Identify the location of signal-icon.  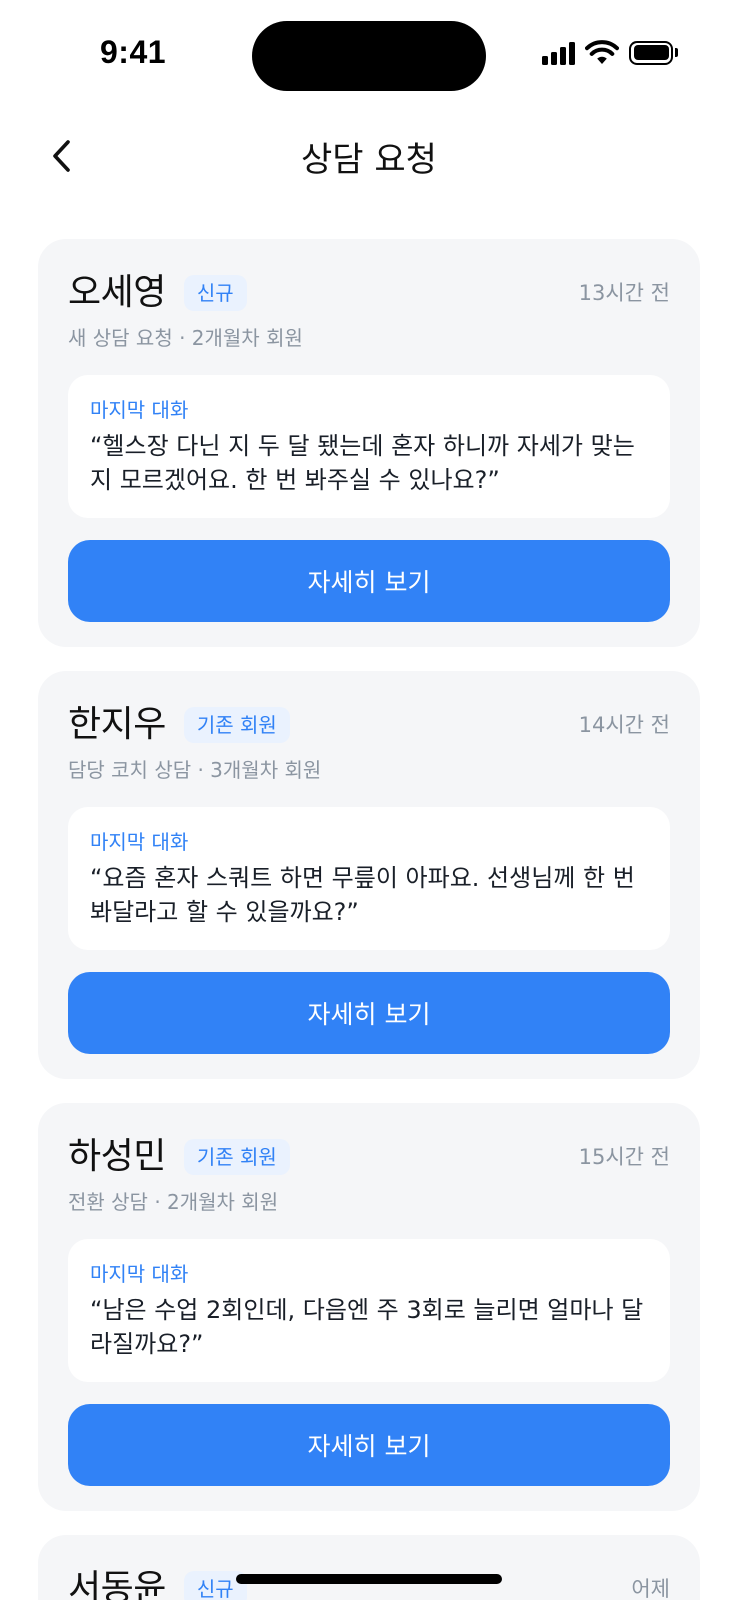
(558, 53).